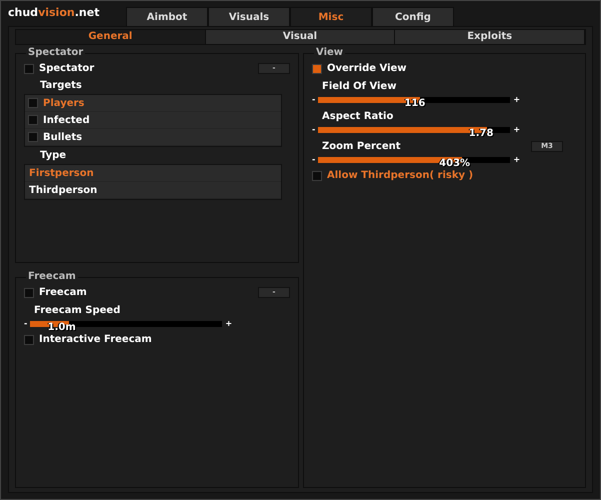 Image resolution: width=601 pixels, height=500 pixels. What do you see at coordinates (62, 137) in the screenshot?
I see `list-item: Bullets` at bounding box center [62, 137].